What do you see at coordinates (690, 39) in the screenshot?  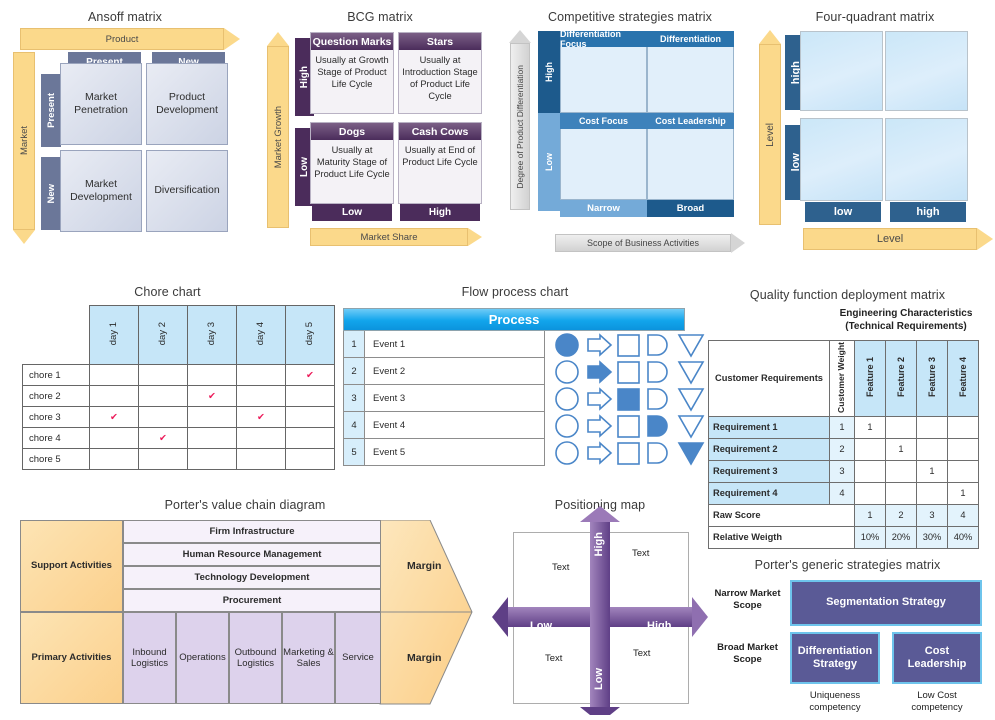 I see `competitive-header-differentiation: Differentiation` at bounding box center [690, 39].